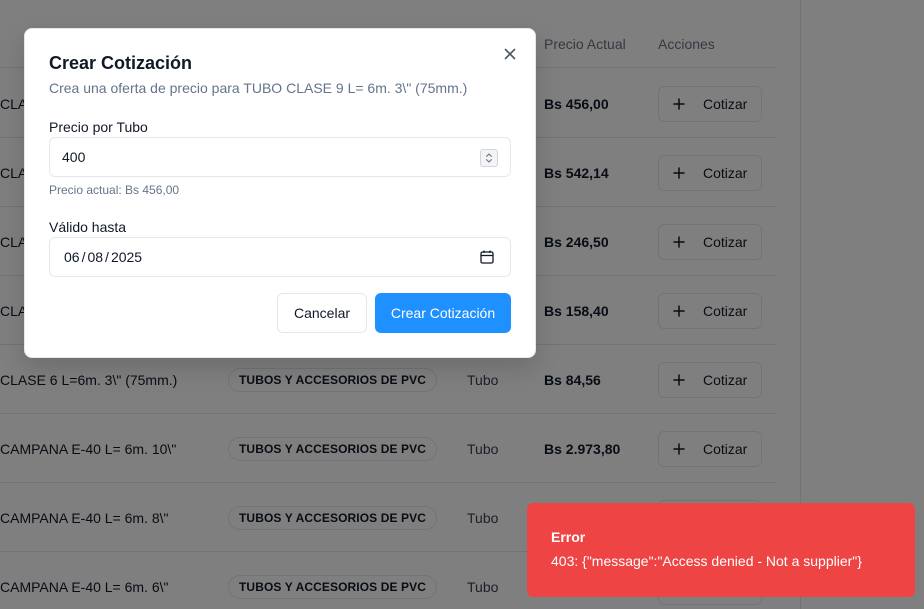 The image size is (924, 609). I want to click on price-label: Precio por Tubo, so click(98, 127).